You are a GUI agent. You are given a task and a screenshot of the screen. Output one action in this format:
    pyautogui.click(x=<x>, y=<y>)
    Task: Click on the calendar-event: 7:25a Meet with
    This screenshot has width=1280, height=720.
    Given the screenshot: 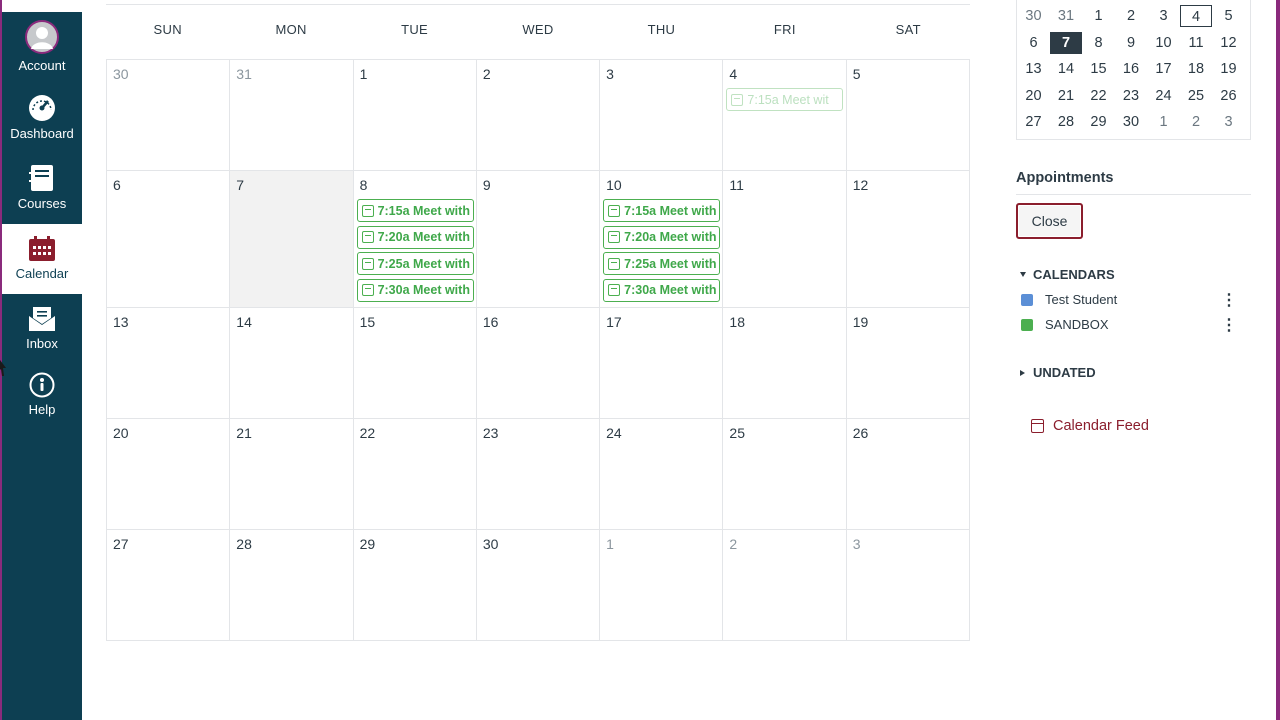 What is the action you would take?
    pyautogui.click(x=415, y=263)
    